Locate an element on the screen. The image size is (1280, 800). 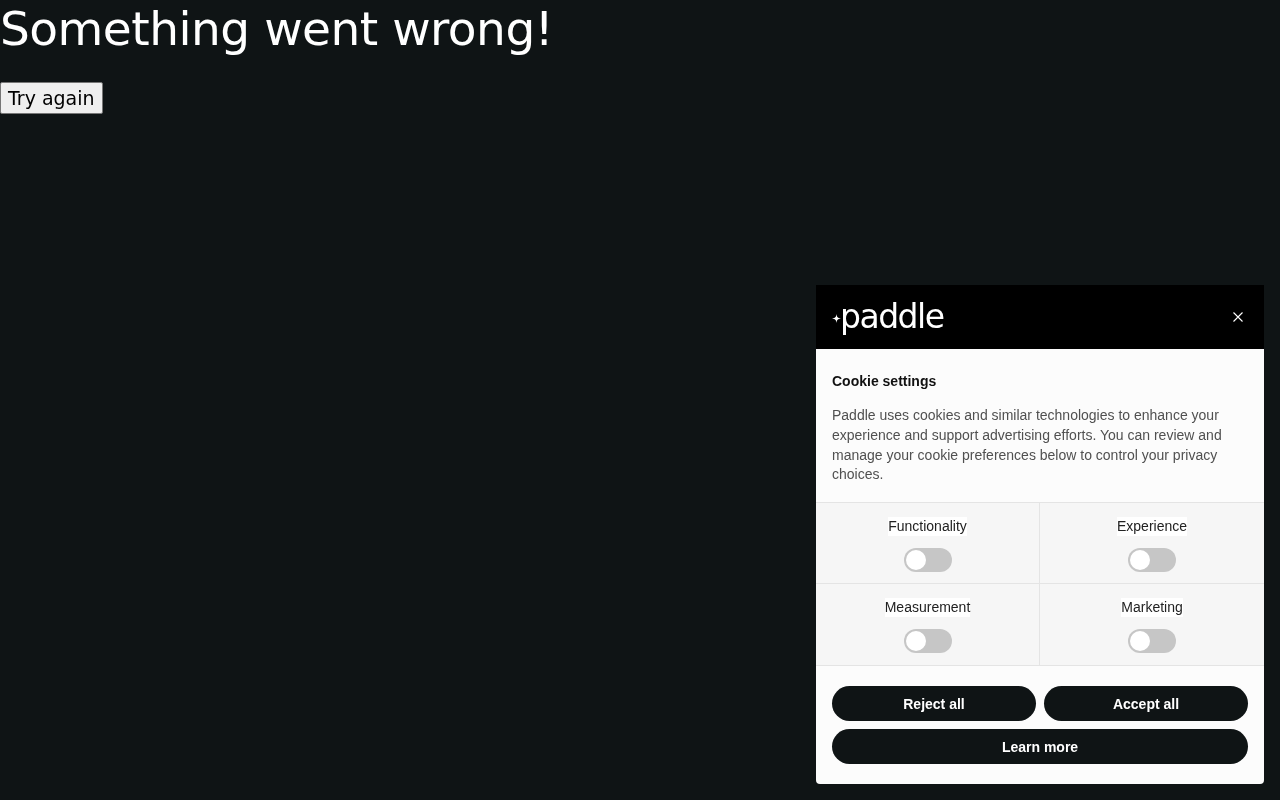
category-label: Experience is located at coordinates (1151, 526).